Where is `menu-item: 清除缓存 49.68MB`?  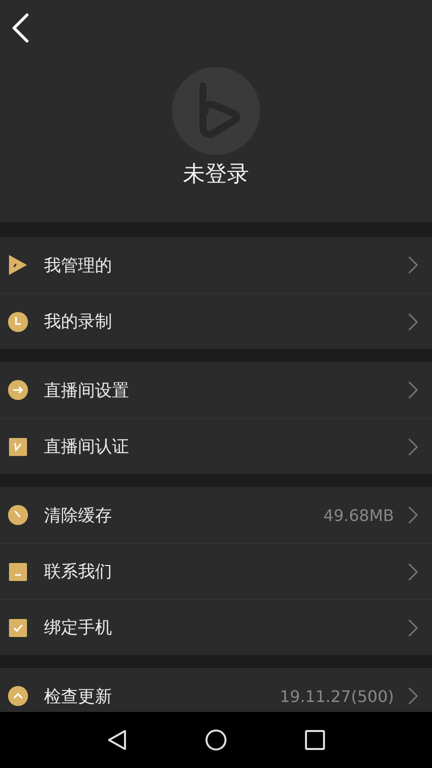 menu-item: 清除缓存 49.68MB is located at coordinates (216, 515).